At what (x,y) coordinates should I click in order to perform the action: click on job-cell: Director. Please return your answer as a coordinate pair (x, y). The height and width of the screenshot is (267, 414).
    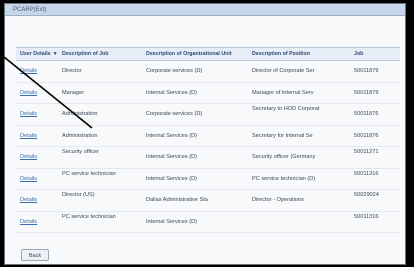
    Looking at the image, I should click on (72, 71).